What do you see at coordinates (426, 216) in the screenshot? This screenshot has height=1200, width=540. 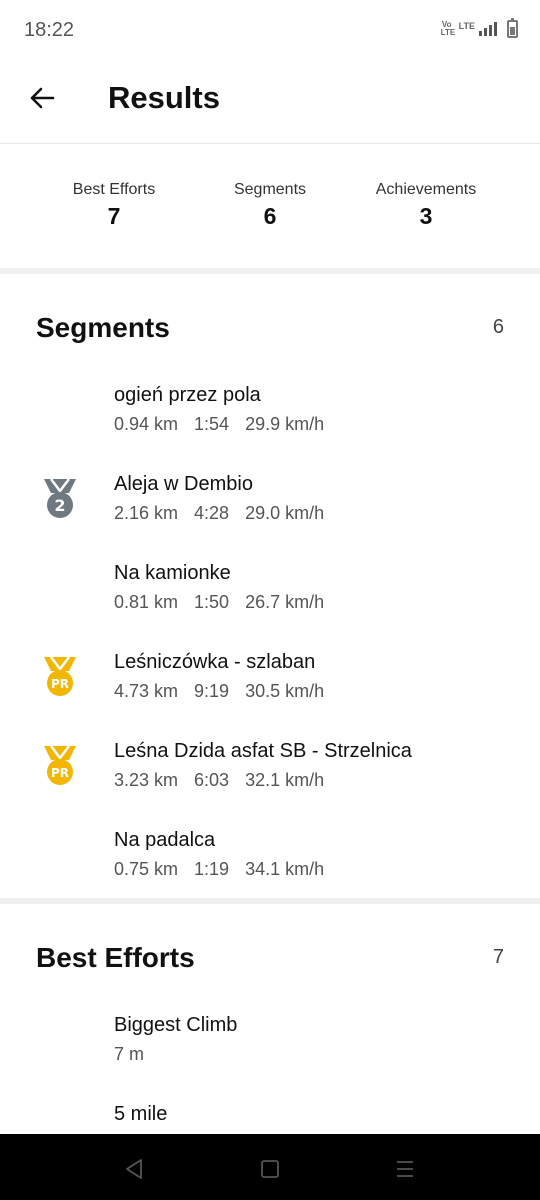 I see `stat-value: 3` at bounding box center [426, 216].